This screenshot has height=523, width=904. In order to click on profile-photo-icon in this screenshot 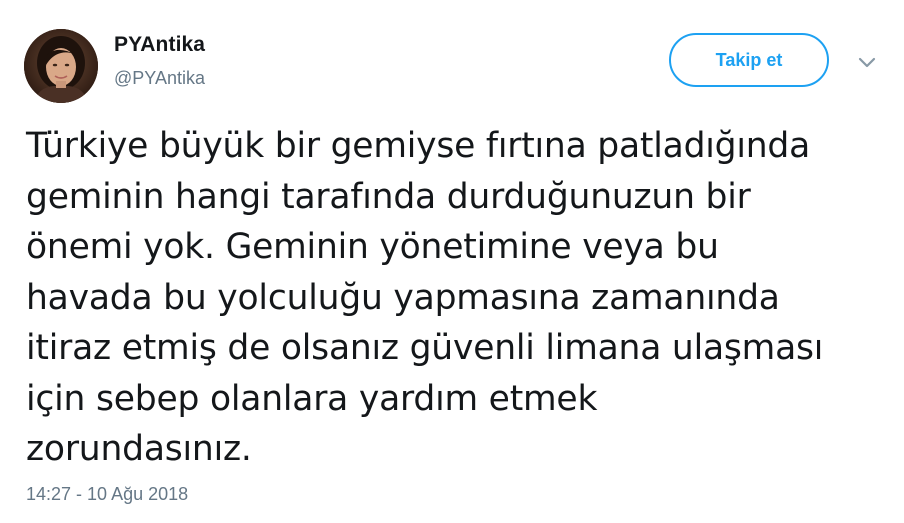, I will do `click(61, 66)`.